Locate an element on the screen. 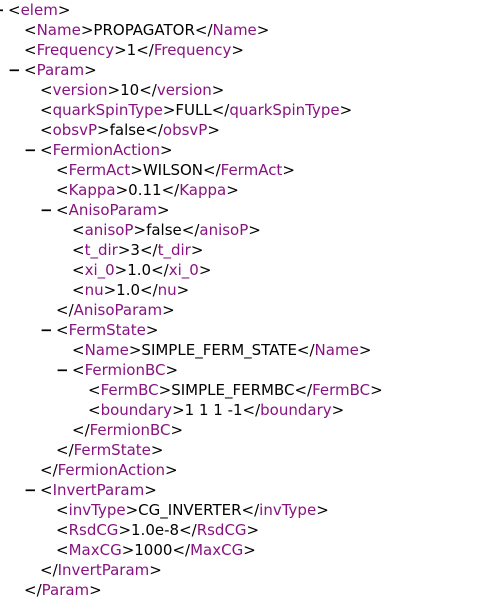 This screenshot has height=603, width=489. element-value: false is located at coordinates (164, 230).